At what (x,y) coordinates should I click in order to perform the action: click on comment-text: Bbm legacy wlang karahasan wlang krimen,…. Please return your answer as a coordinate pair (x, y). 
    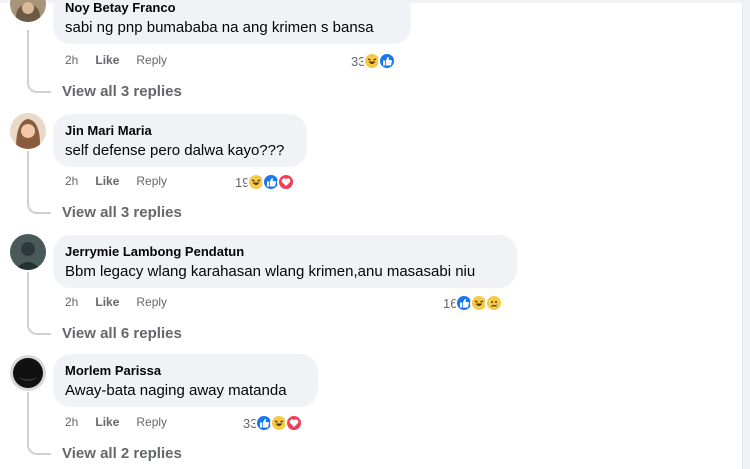
    Looking at the image, I should click on (270, 271).